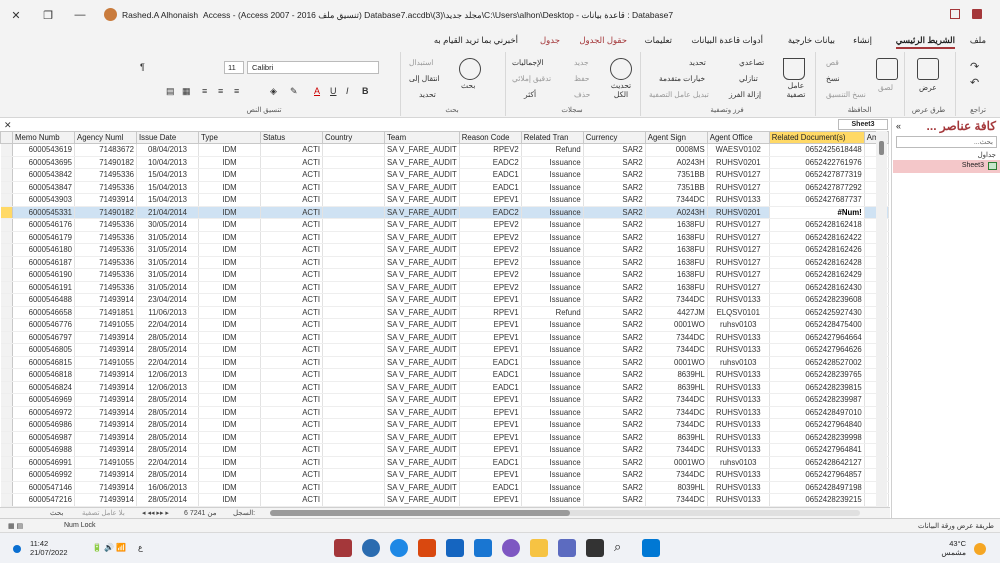 The image size is (1000, 563). Describe the element at coordinates (43, 412) in the screenshot. I see `table-cell: 6000546972` at that location.